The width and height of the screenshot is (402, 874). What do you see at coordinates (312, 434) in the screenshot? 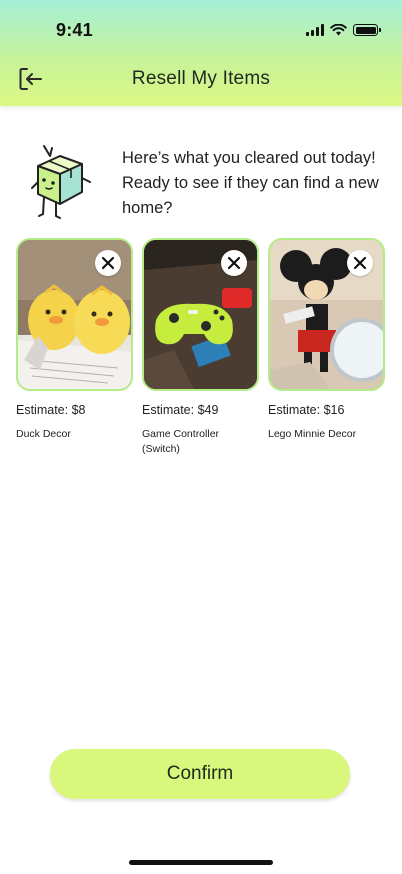
I see `item-name: Lego Minnie Decor` at bounding box center [312, 434].